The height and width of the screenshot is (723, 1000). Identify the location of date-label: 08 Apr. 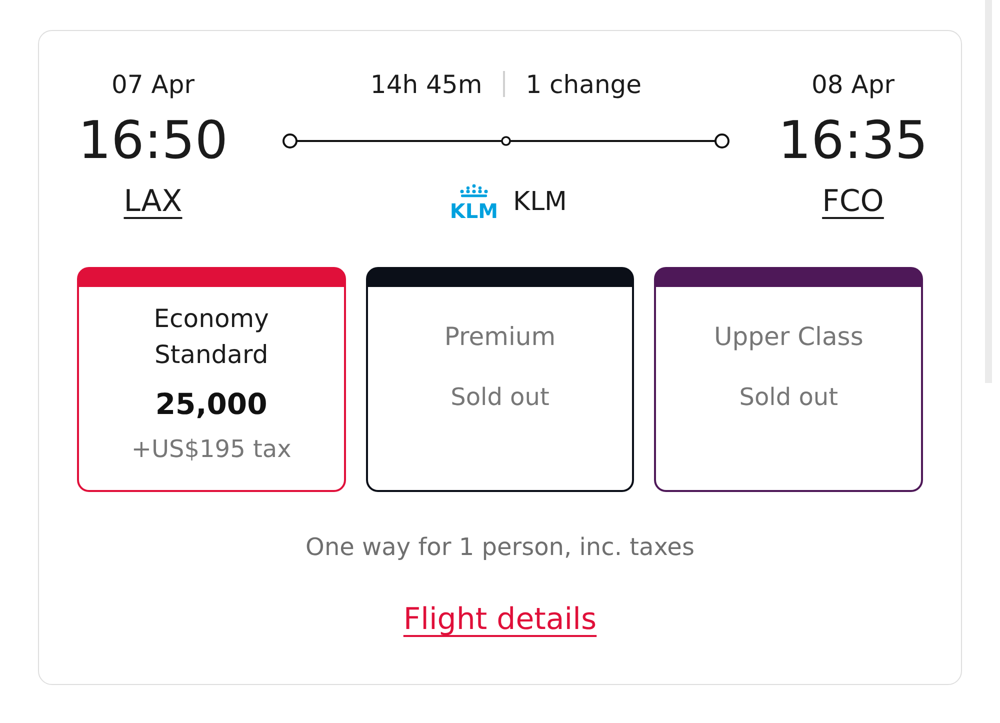
(852, 84).